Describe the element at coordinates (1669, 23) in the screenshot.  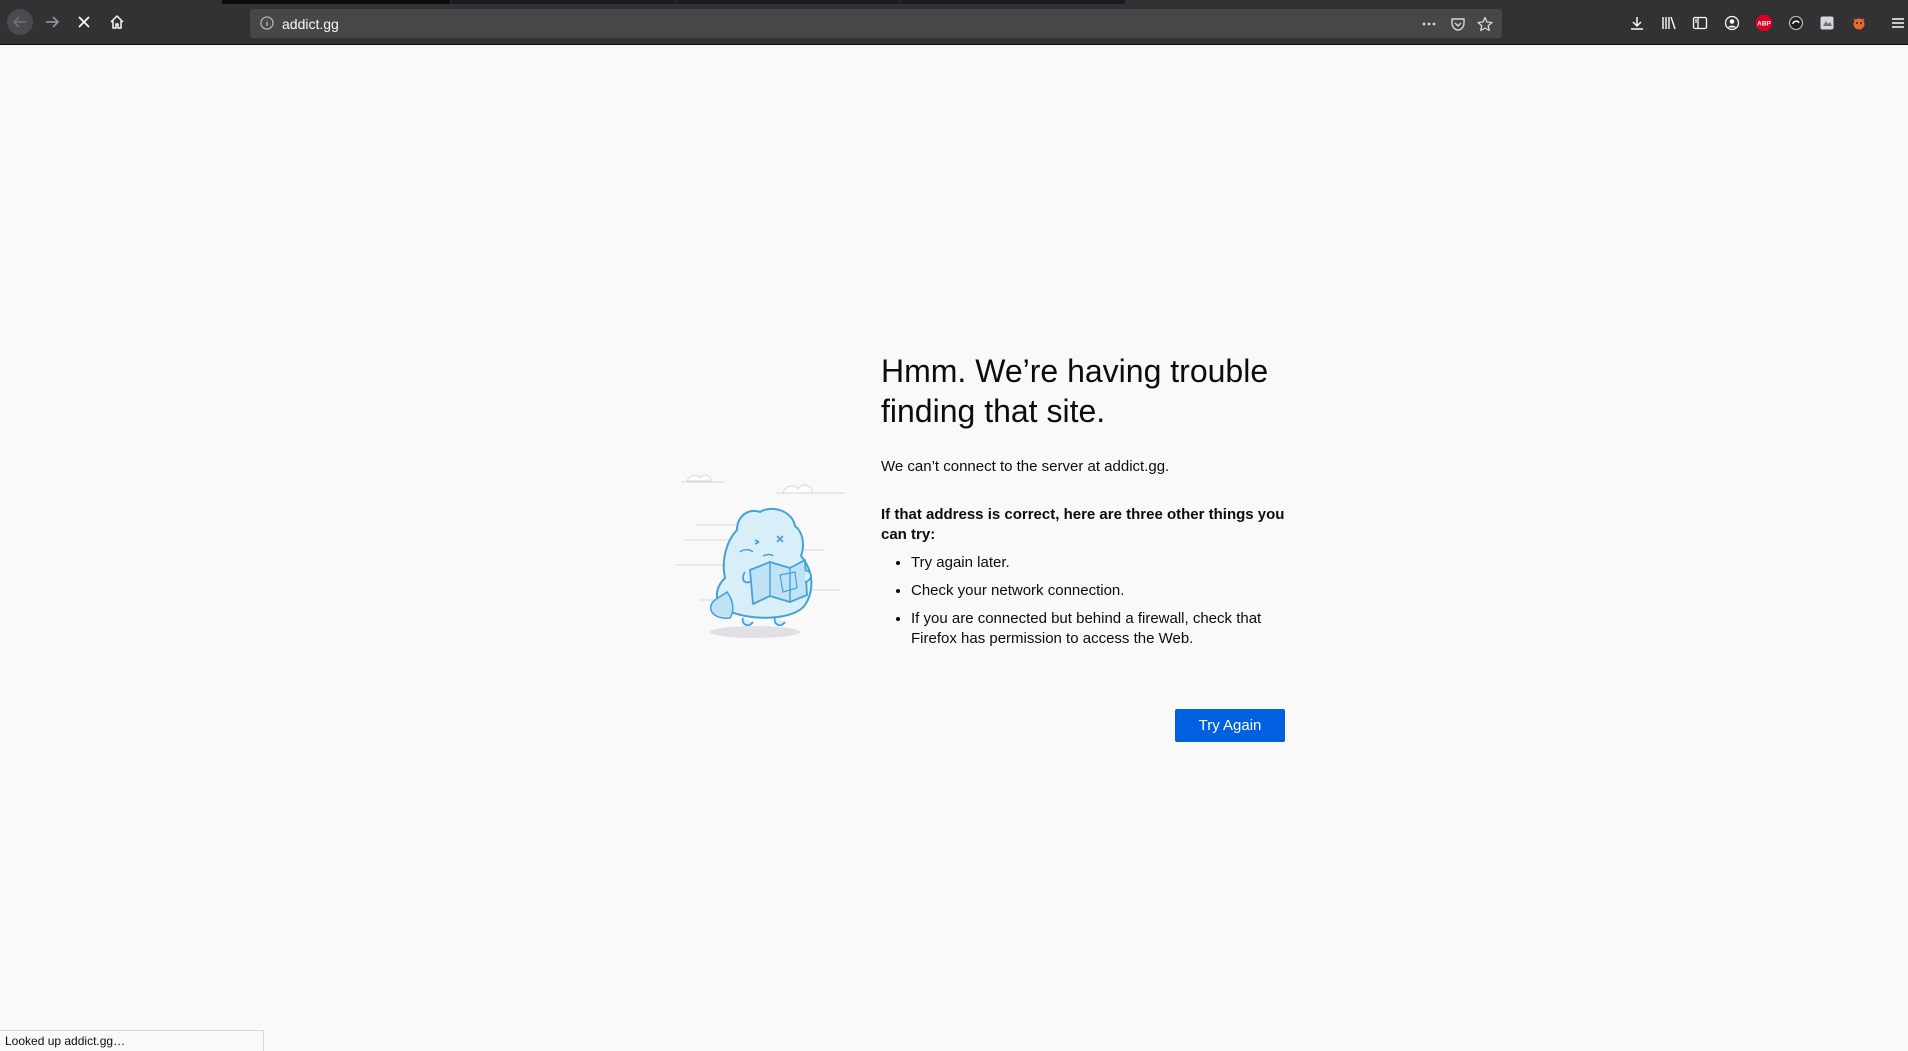
I see `library-icon` at that location.